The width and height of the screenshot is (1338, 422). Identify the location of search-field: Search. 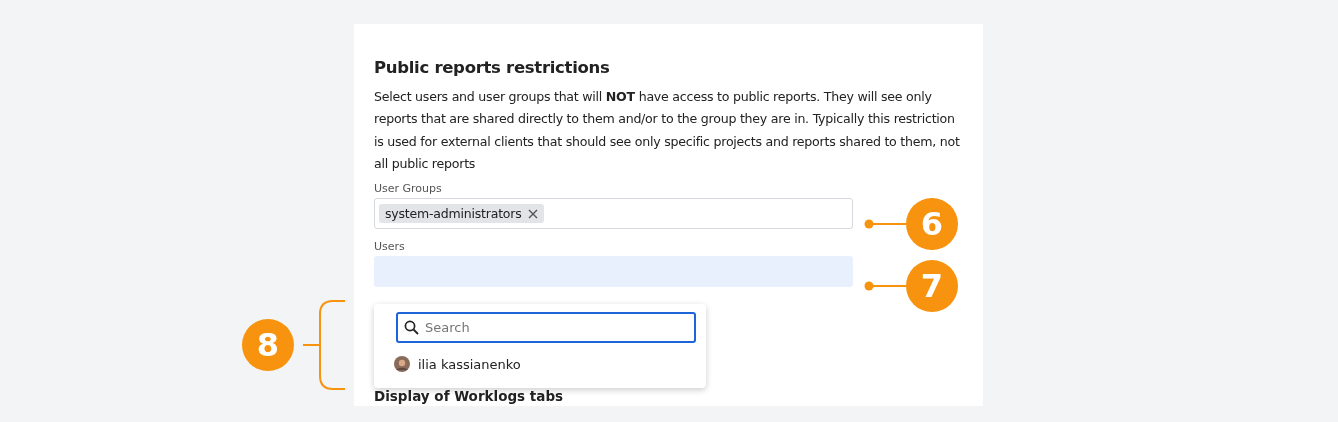
(546, 327).